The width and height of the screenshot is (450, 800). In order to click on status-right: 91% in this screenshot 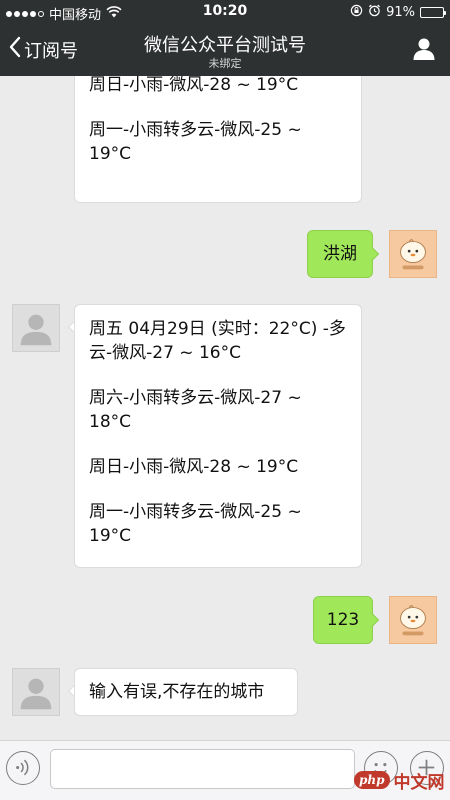, I will do `click(398, 12)`.